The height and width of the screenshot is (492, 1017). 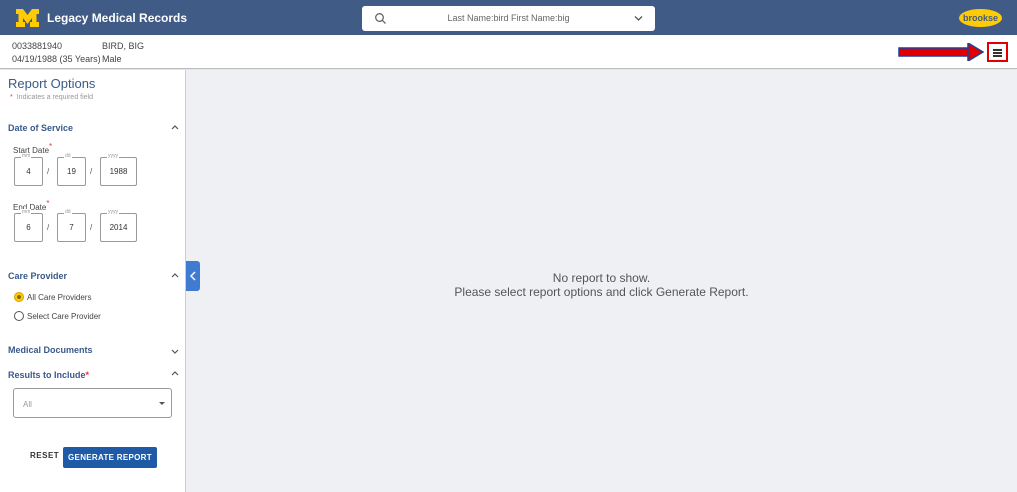 I want to click on hamburger-menu-icon, so click(x=997, y=50).